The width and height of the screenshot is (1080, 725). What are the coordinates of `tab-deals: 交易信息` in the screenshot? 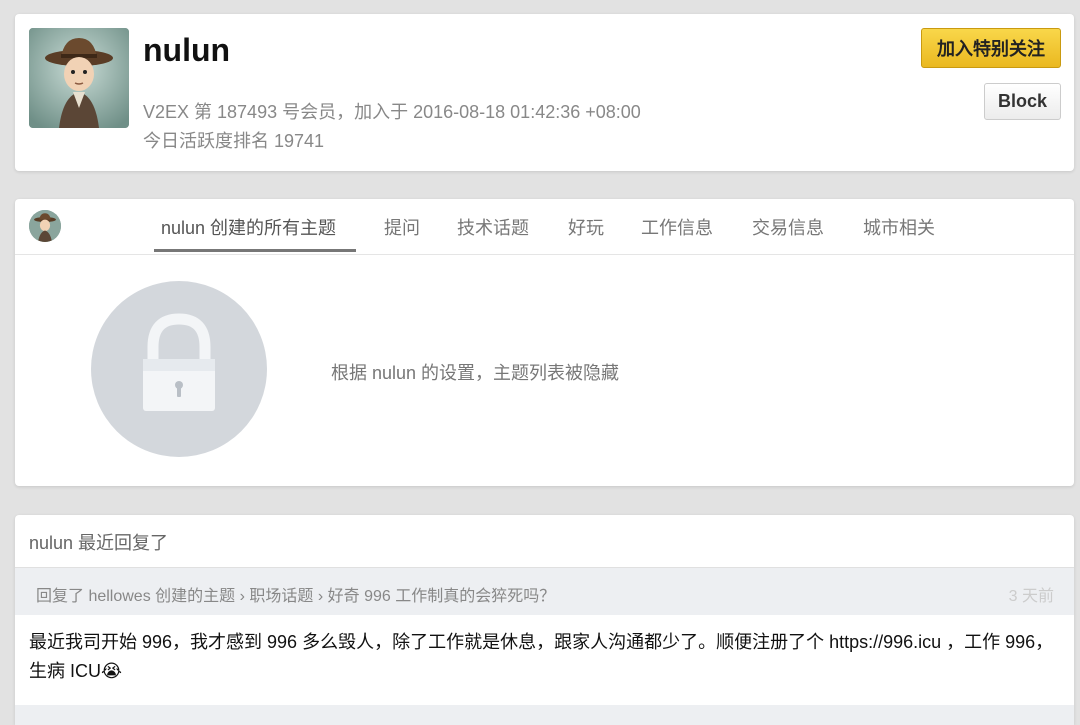 It's located at (788, 227).